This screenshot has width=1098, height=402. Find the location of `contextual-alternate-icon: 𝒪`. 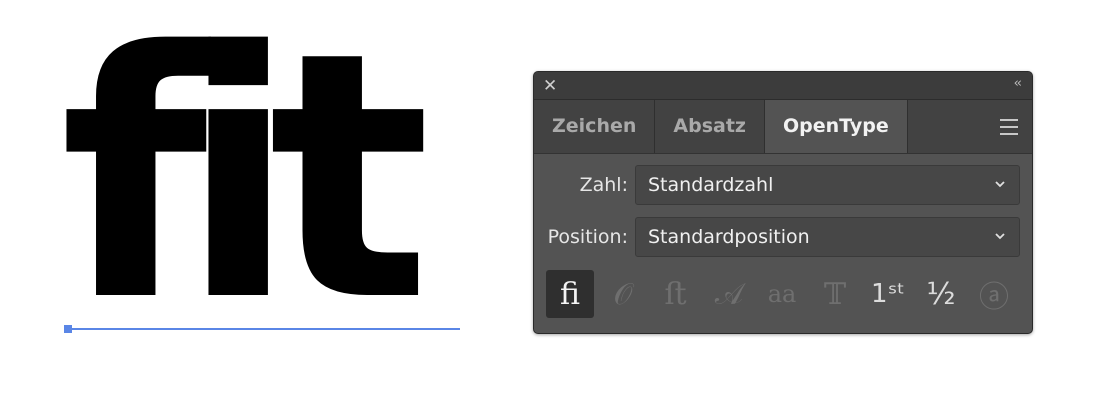

contextual-alternate-icon: 𝒪 is located at coordinates (623, 294).